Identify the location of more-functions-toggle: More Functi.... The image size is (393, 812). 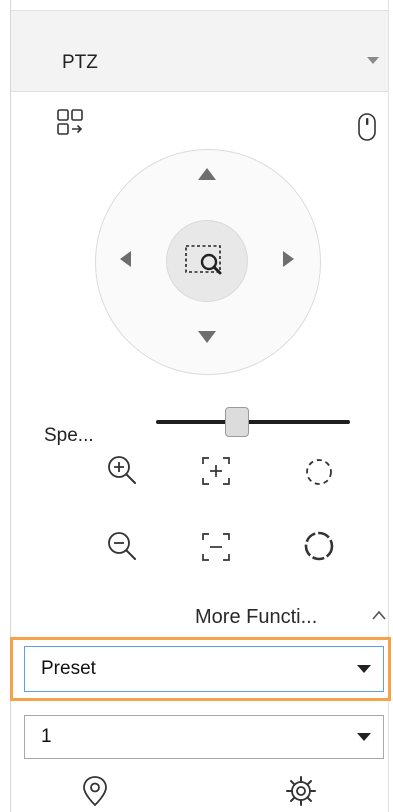
(256, 617).